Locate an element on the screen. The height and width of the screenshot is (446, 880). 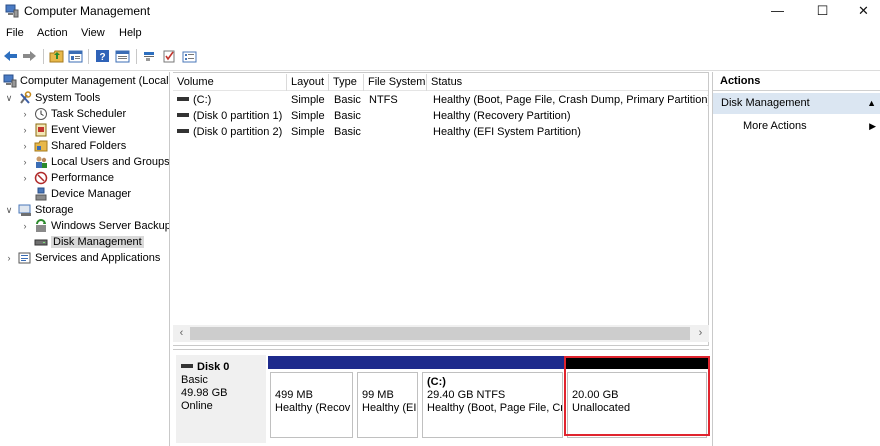
scroll-left-icon: ‹ is located at coordinates (181, 333).